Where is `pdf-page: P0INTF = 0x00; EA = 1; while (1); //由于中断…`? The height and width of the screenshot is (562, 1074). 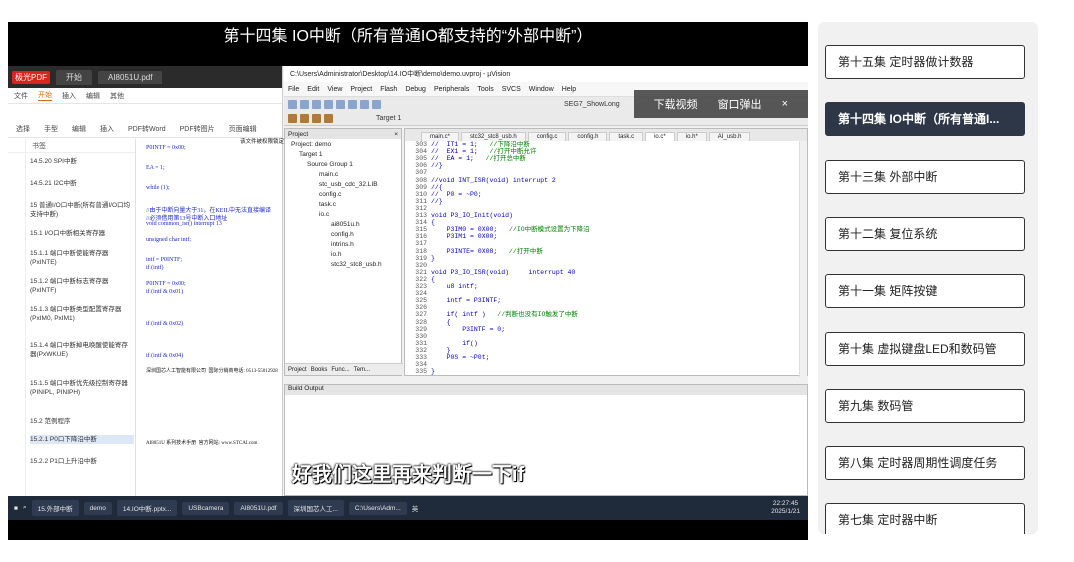
pdf-page: P0INTF = 0x00; EA = 1; while (1); //由于中断… is located at coordinates (212, 317).